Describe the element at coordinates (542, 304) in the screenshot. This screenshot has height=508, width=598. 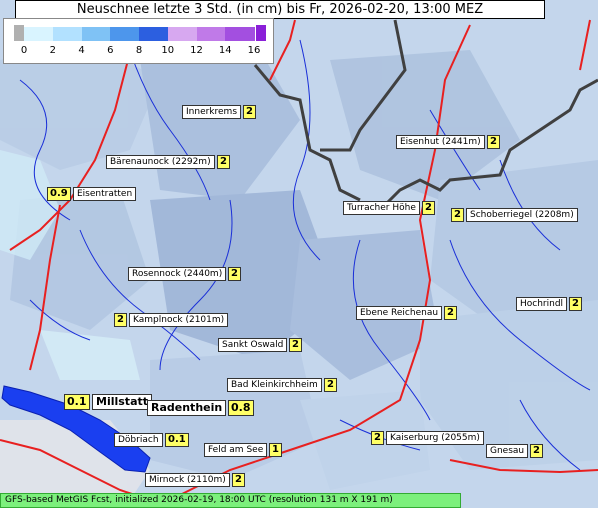
I see `place-label: Hochrindl` at that location.